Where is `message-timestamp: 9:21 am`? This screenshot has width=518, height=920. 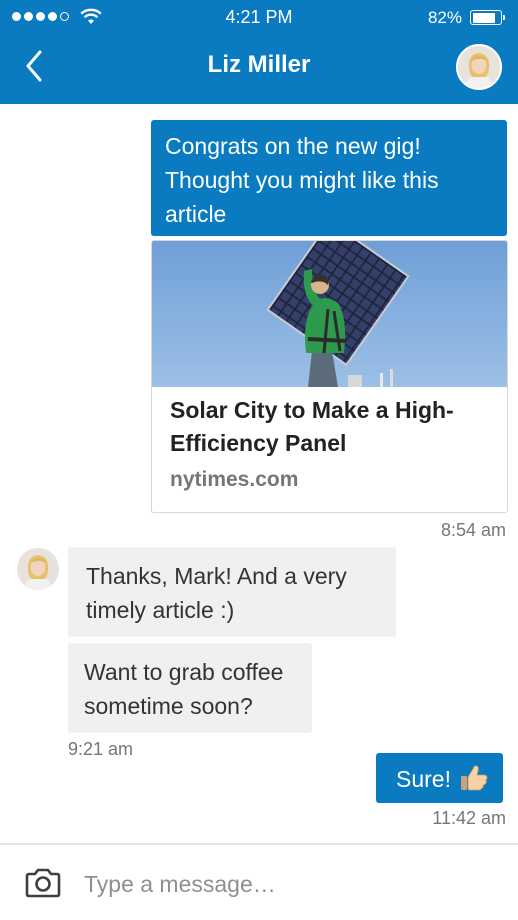 message-timestamp: 9:21 am is located at coordinates (101, 749).